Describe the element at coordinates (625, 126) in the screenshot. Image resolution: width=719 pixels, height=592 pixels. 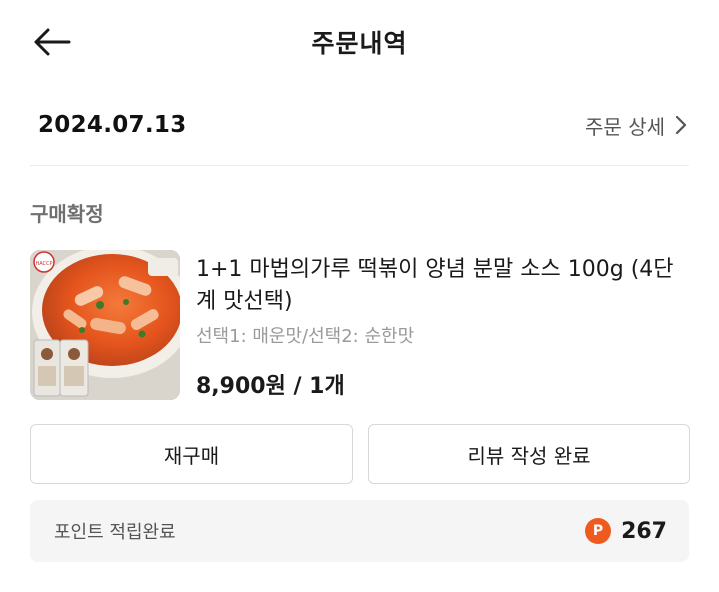
I see `order-detail-label: 주문 상세` at that location.